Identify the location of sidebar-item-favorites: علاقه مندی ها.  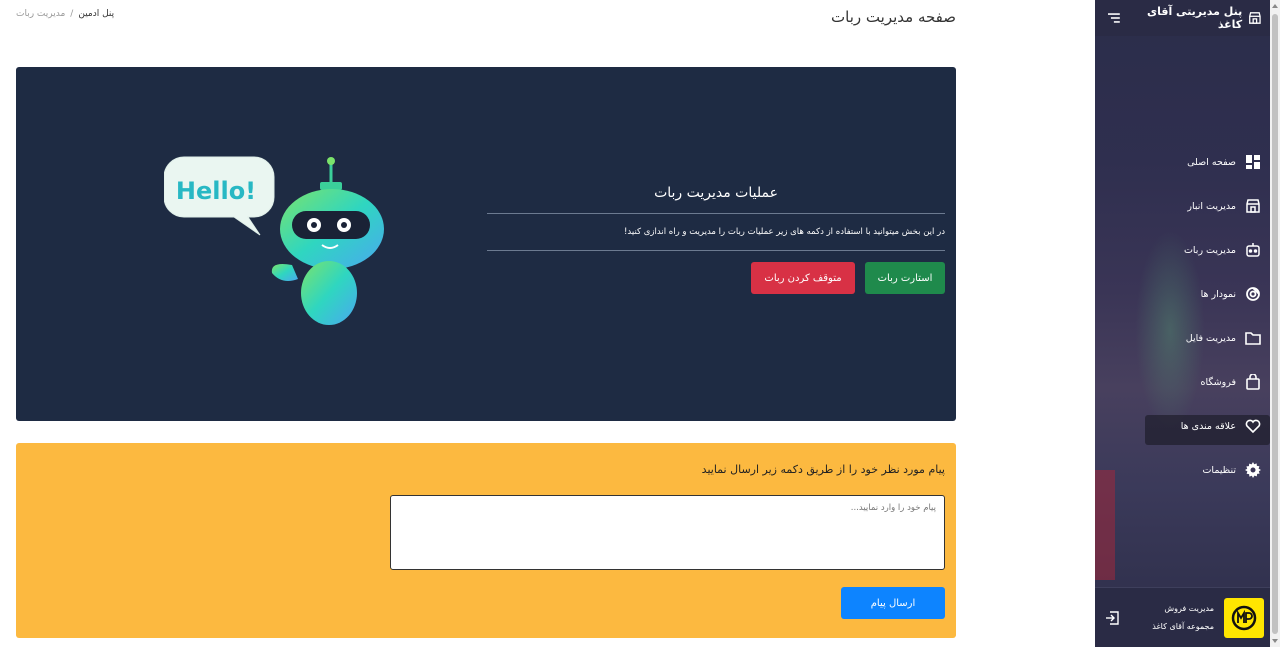
(1182, 426).